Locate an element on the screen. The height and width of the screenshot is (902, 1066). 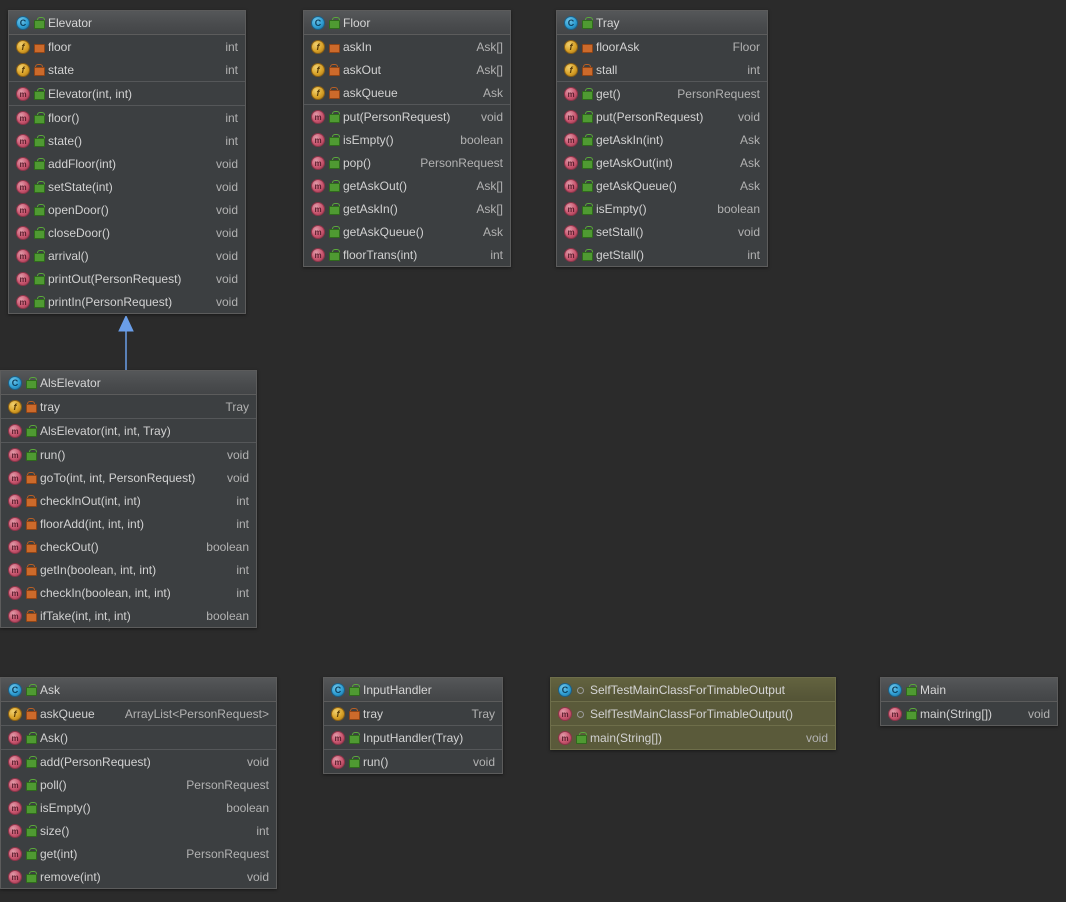
member-name: printIn(PersonRequest) is located at coordinates (110, 301).